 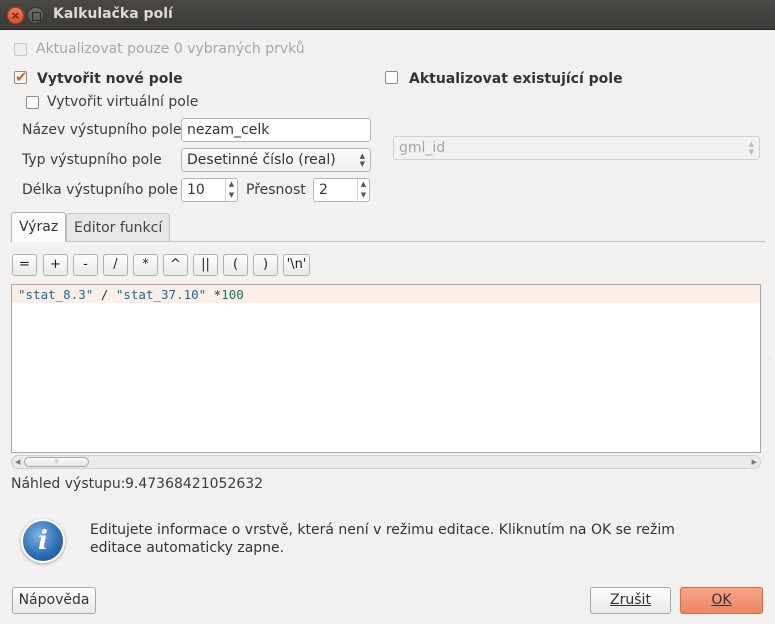 I want to click on scroll-left-icon: ◀, so click(x=17, y=462).